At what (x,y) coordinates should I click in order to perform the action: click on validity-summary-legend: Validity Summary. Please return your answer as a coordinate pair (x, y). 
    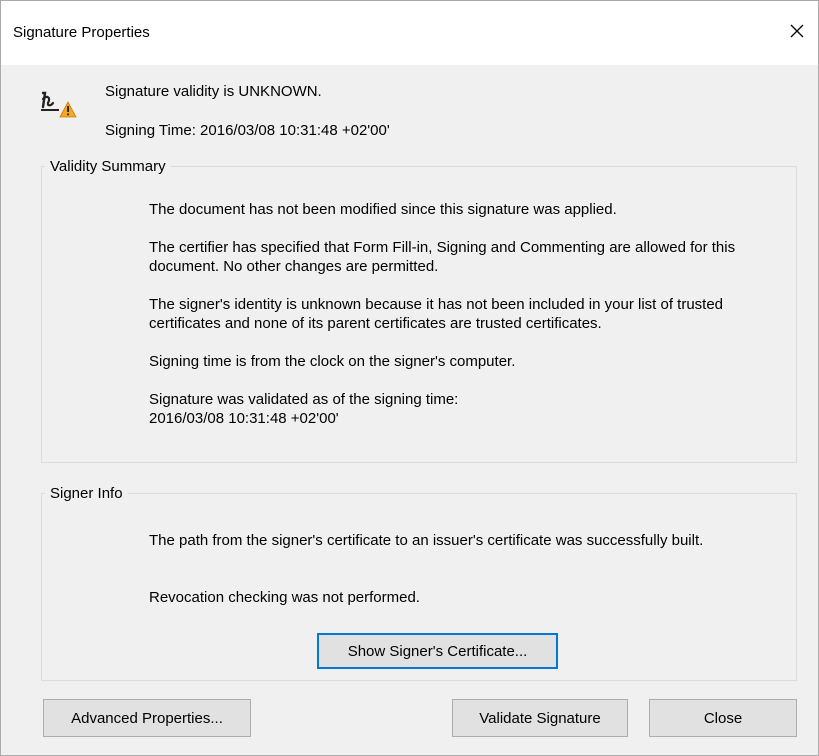
    Looking at the image, I should click on (108, 166).